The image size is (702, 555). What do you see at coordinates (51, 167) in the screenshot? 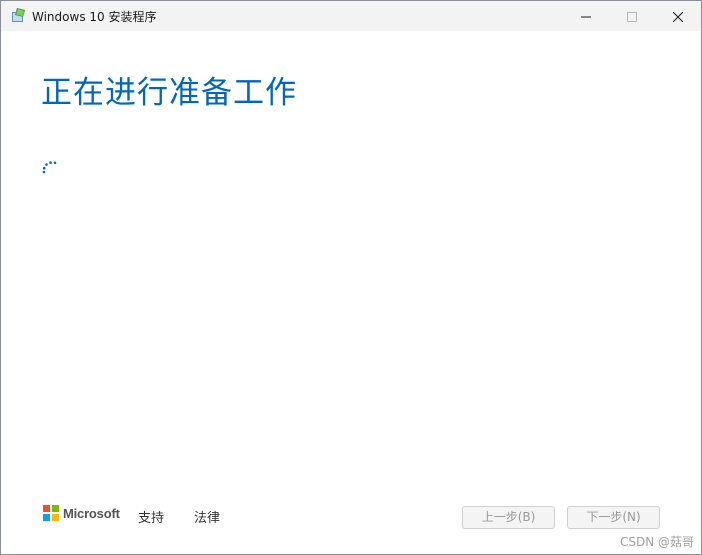
I see `loading-spinner-icon` at bounding box center [51, 167].